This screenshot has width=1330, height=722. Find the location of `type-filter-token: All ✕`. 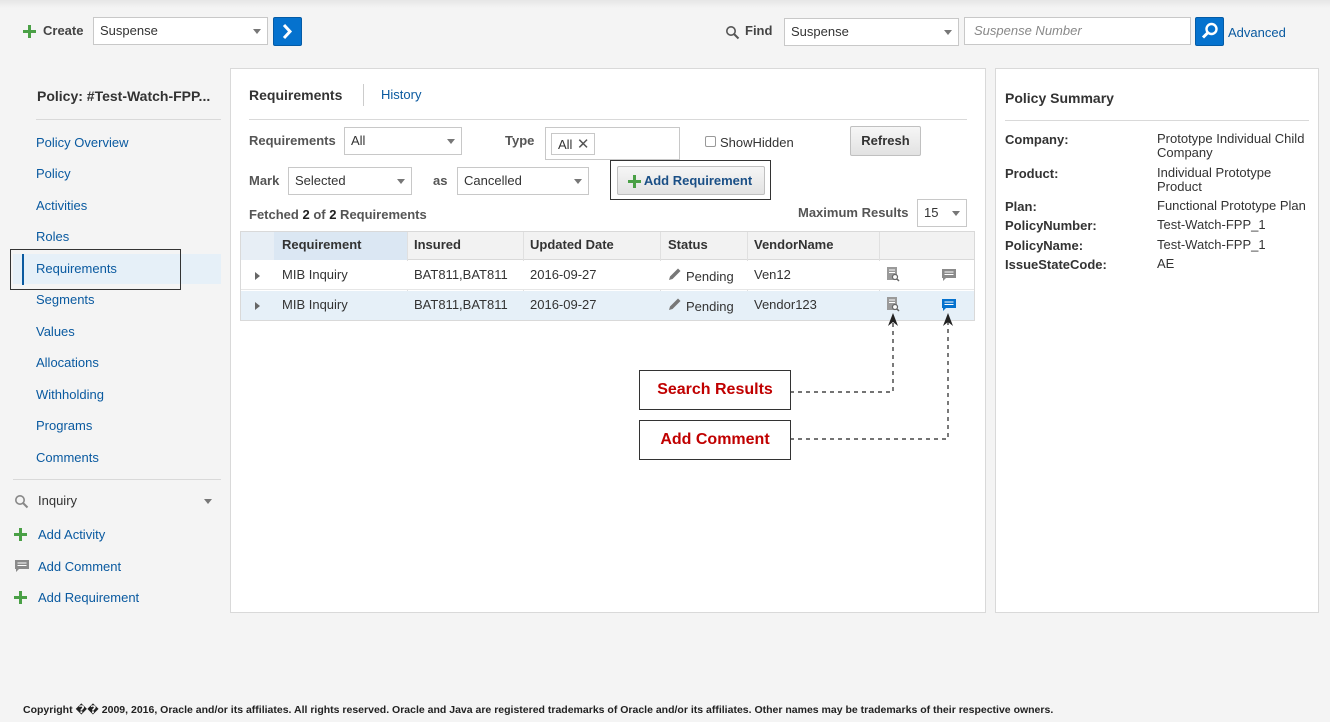

type-filter-token: All ✕ is located at coordinates (573, 144).